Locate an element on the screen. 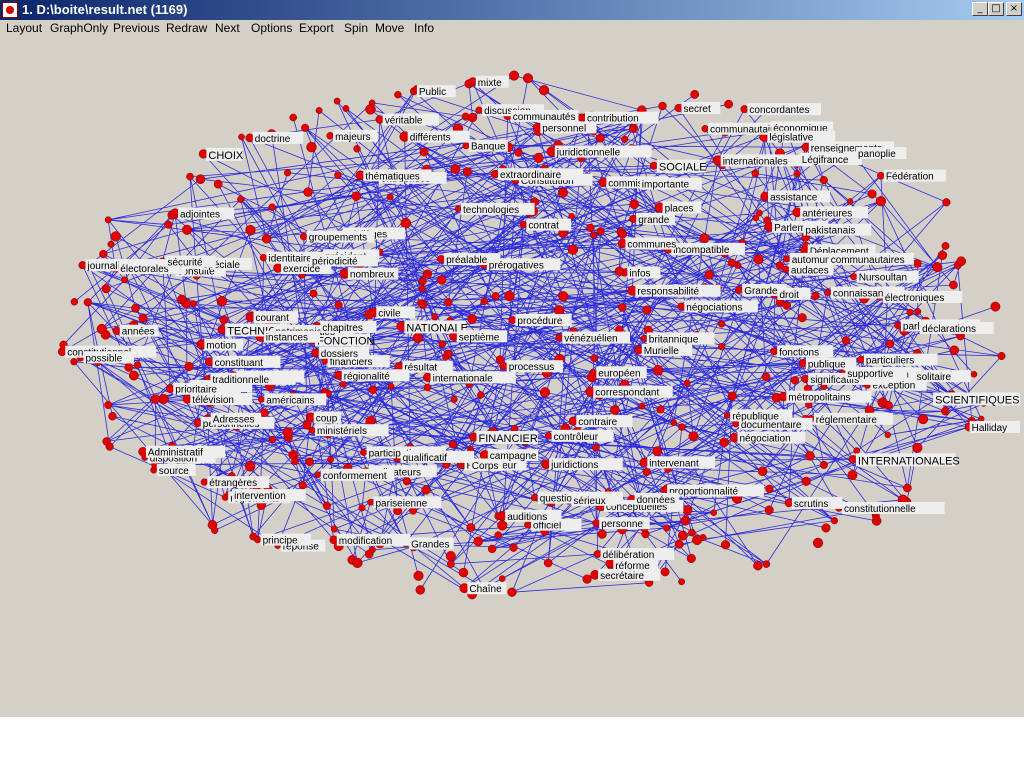 The height and width of the screenshot is (768, 1024). menu-spin: Spin is located at coordinates (356, 28).